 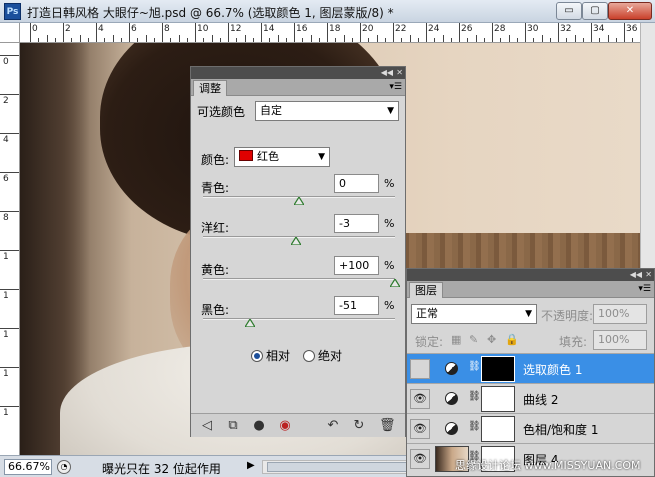 What do you see at coordinates (28, 467) in the screenshot?
I see `zoom-level-field: 66.67%` at bounding box center [28, 467].